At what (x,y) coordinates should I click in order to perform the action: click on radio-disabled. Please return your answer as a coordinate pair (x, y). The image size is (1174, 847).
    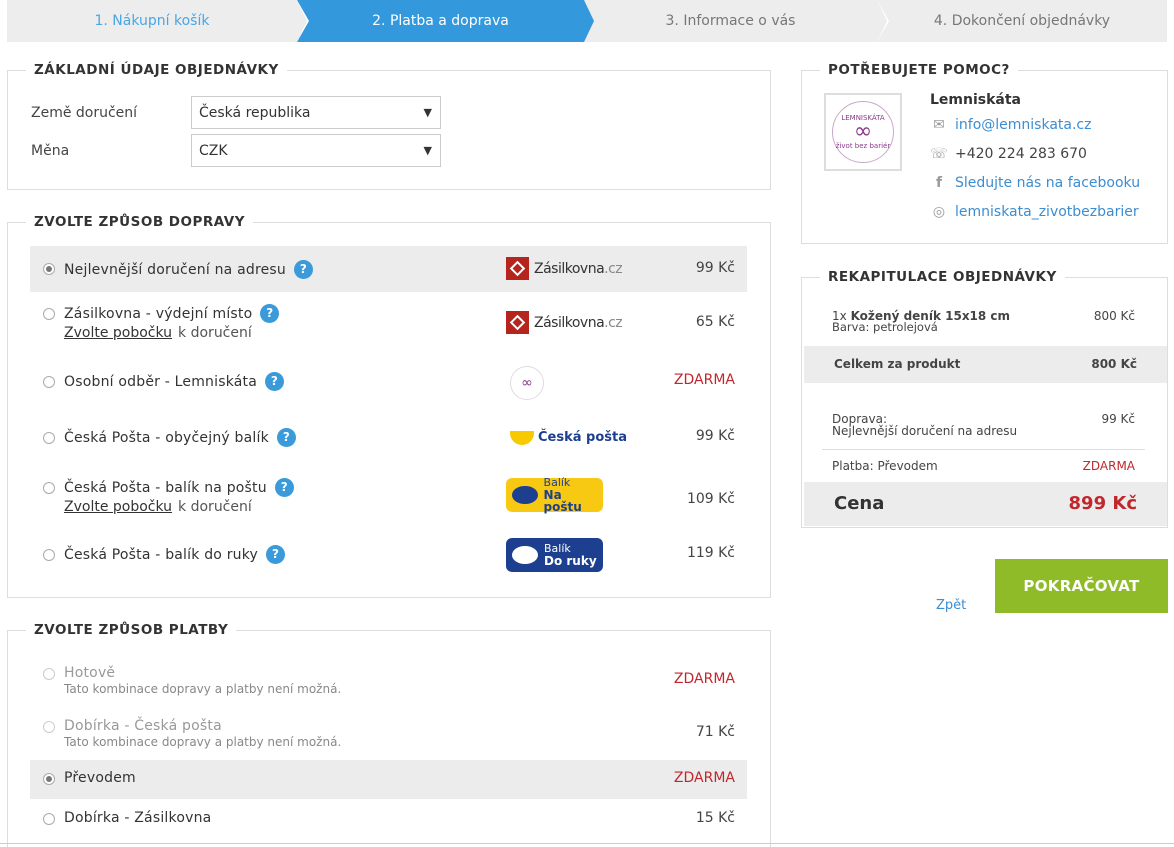
    Looking at the image, I should click on (49, 674).